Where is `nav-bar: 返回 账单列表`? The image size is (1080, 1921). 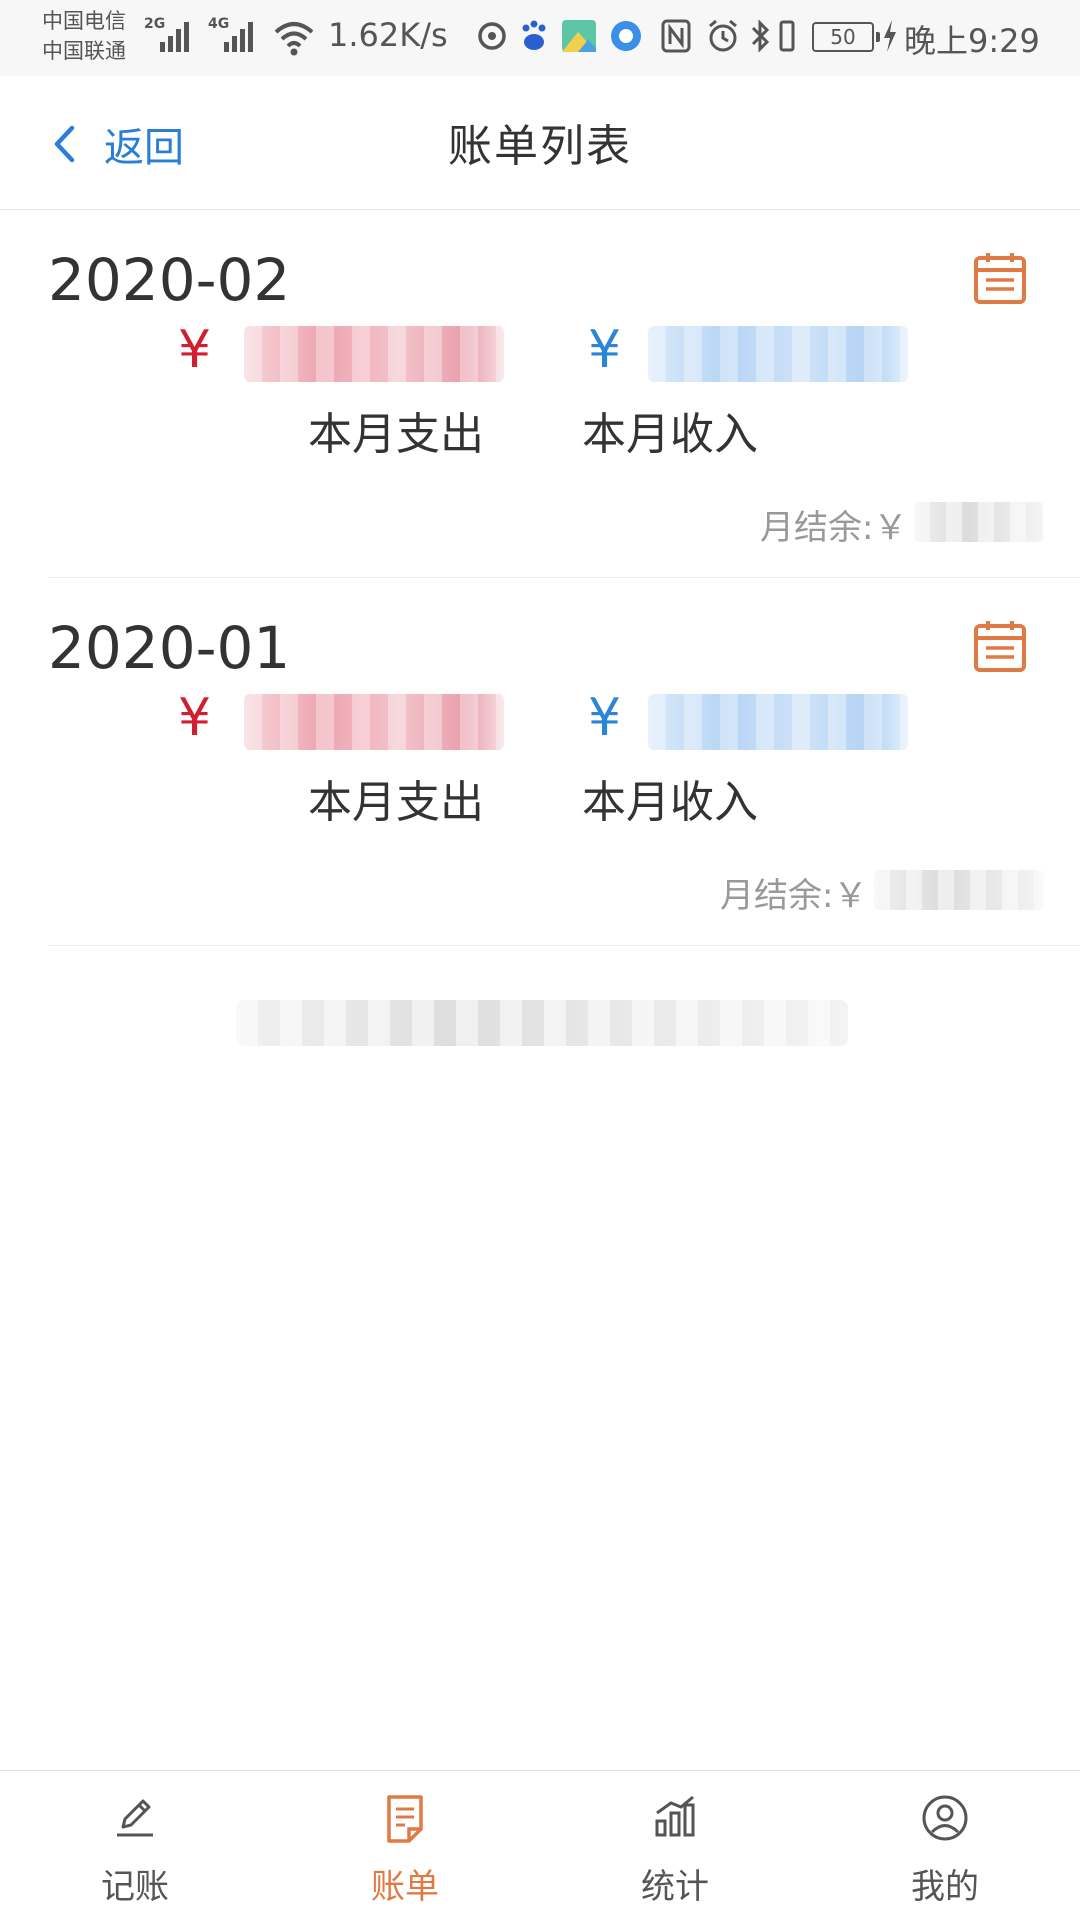 nav-bar: 返回 账单列表 is located at coordinates (540, 143).